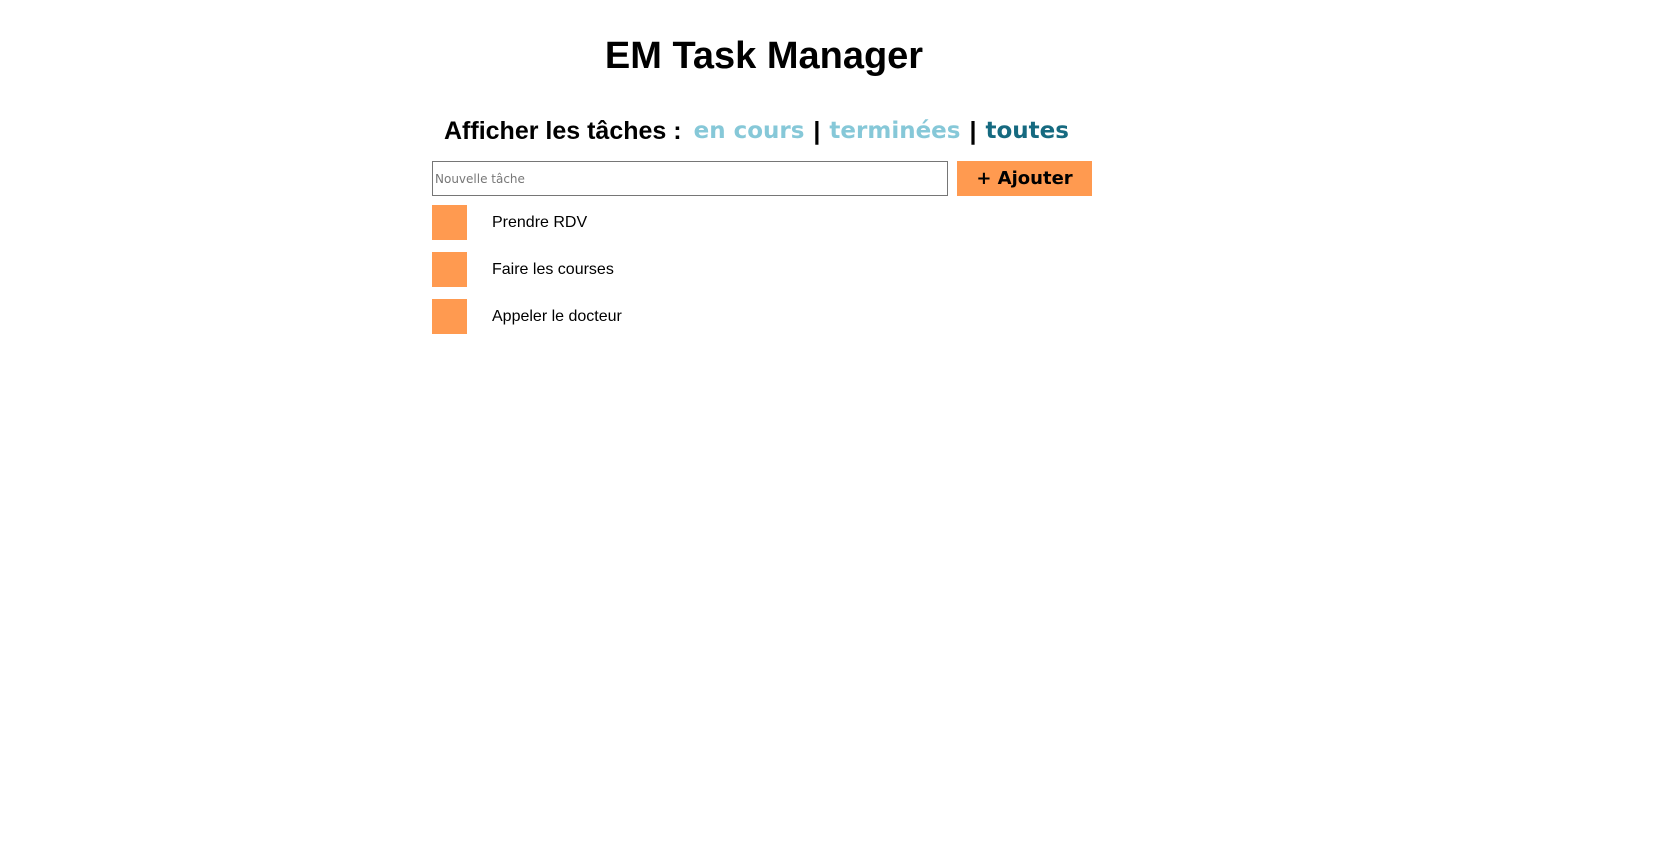 This screenshot has height=860, width=1664. I want to click on task-item: Appeler le docteur, so click(527, 316).